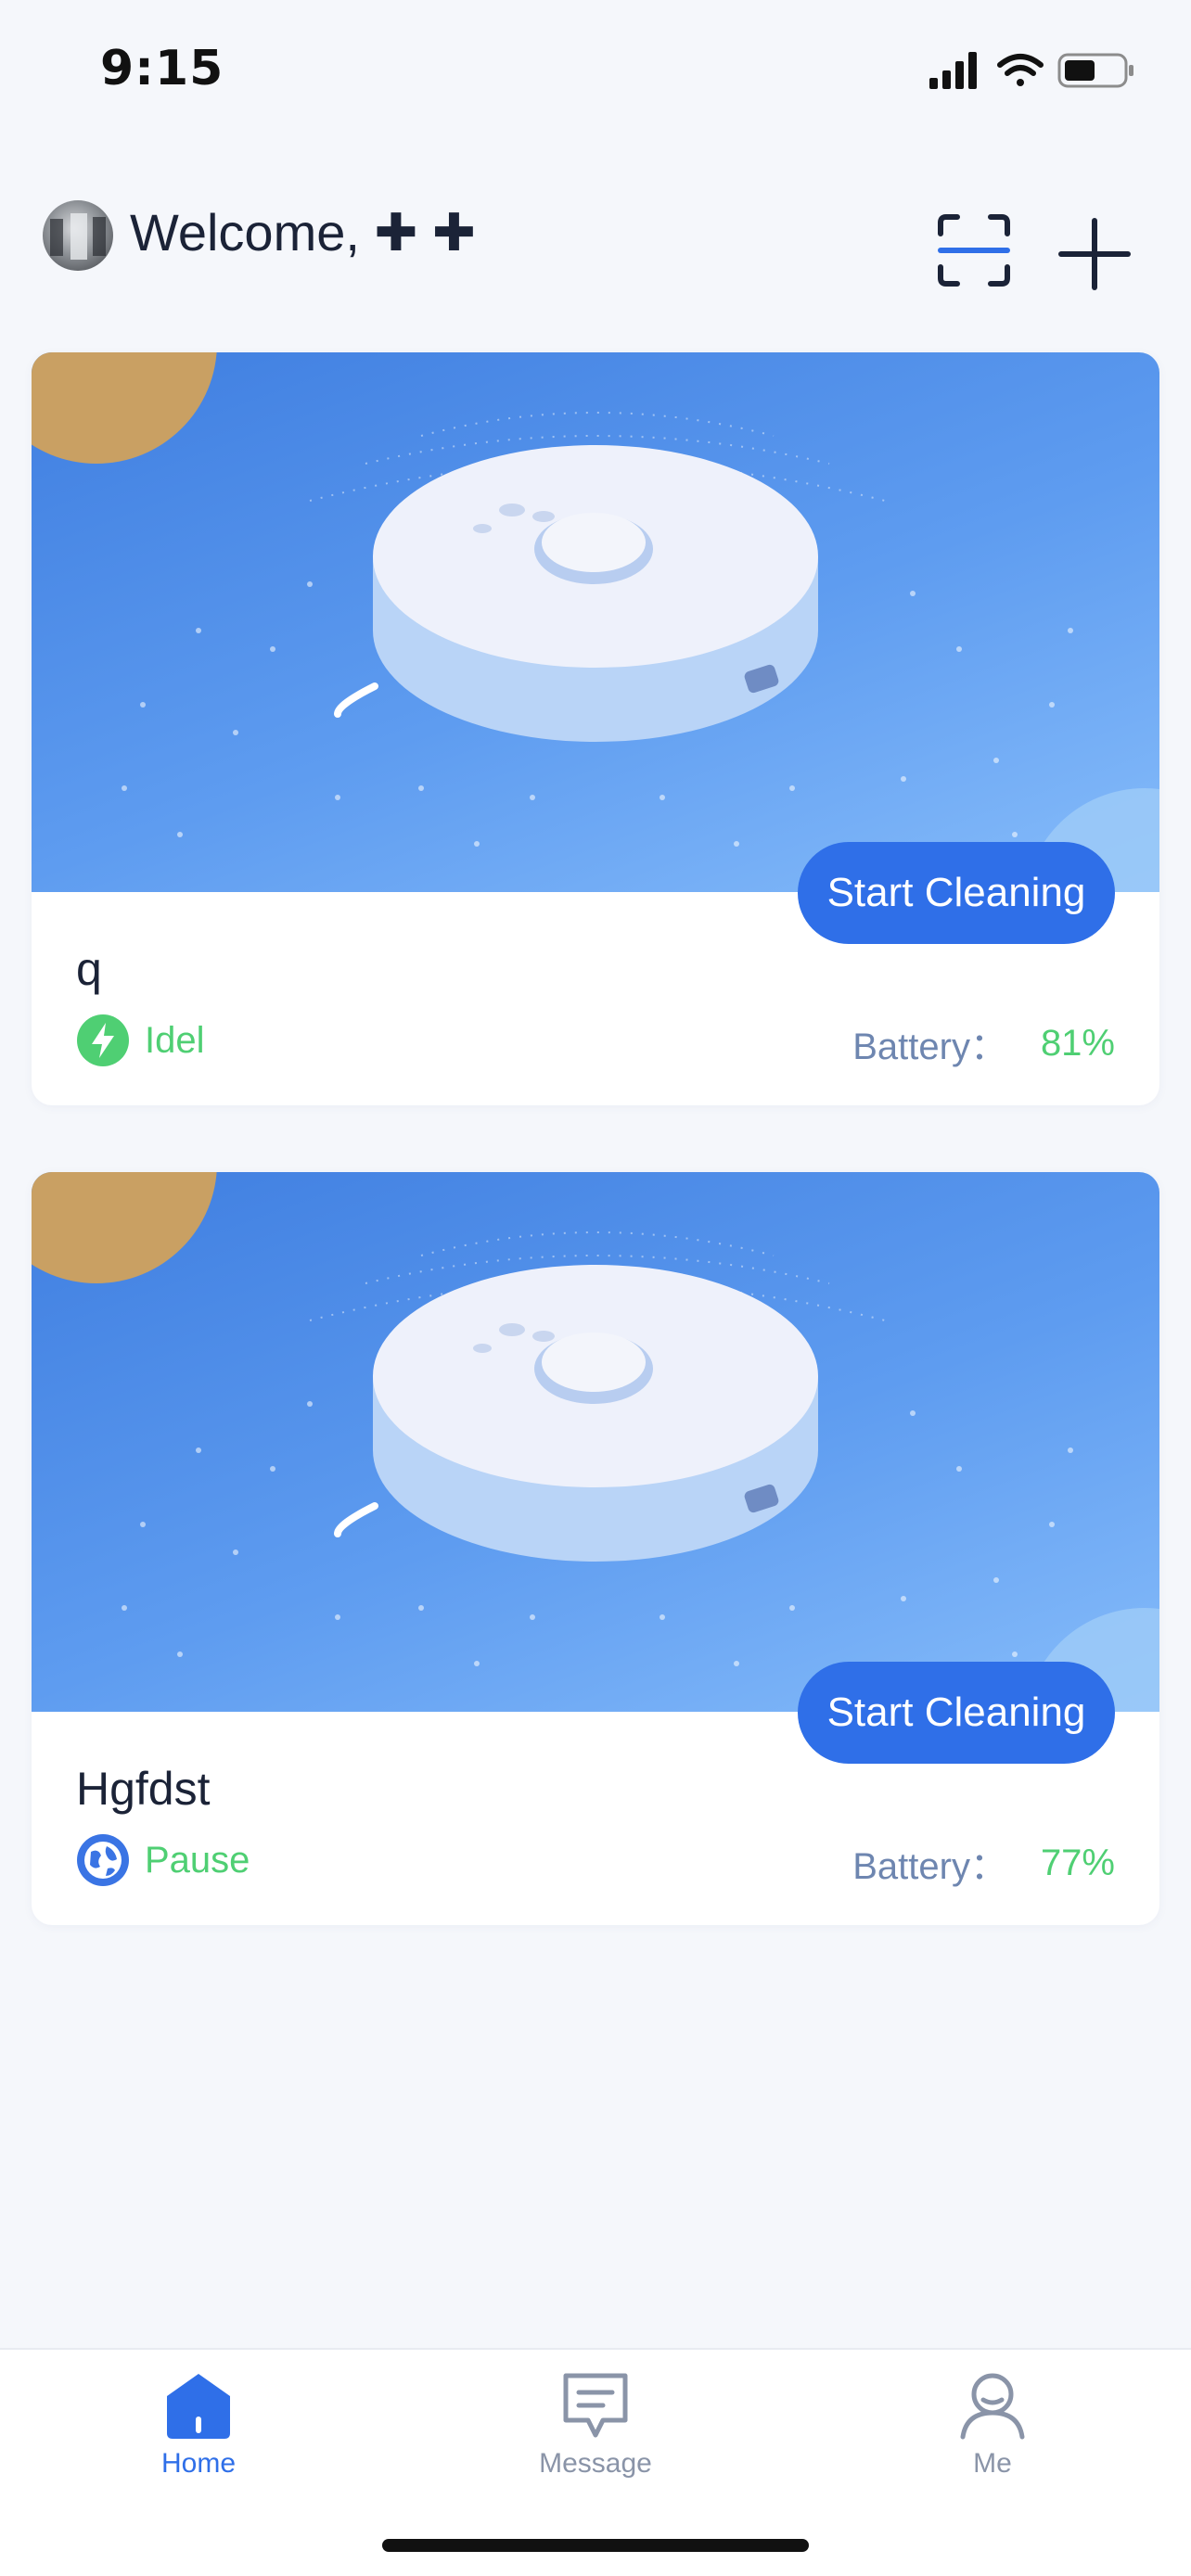  Describe the element at coordinates (595, 69) in the screenshot. I see `status-bar: 9:15` at that location.